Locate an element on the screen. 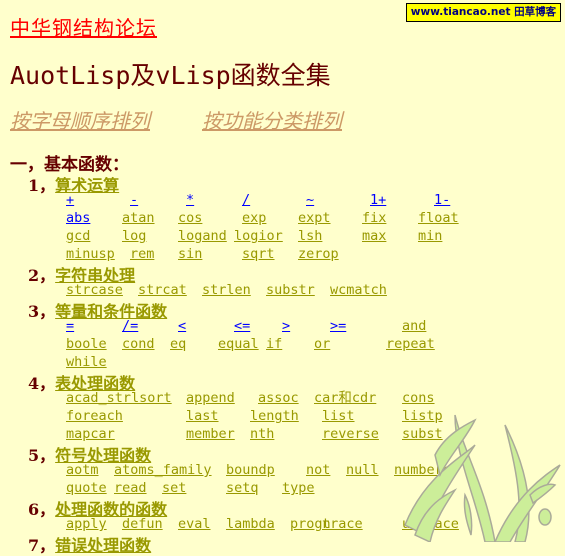 The image size is (565, 556). function-link: minusp is located at coordinates (90, 254).